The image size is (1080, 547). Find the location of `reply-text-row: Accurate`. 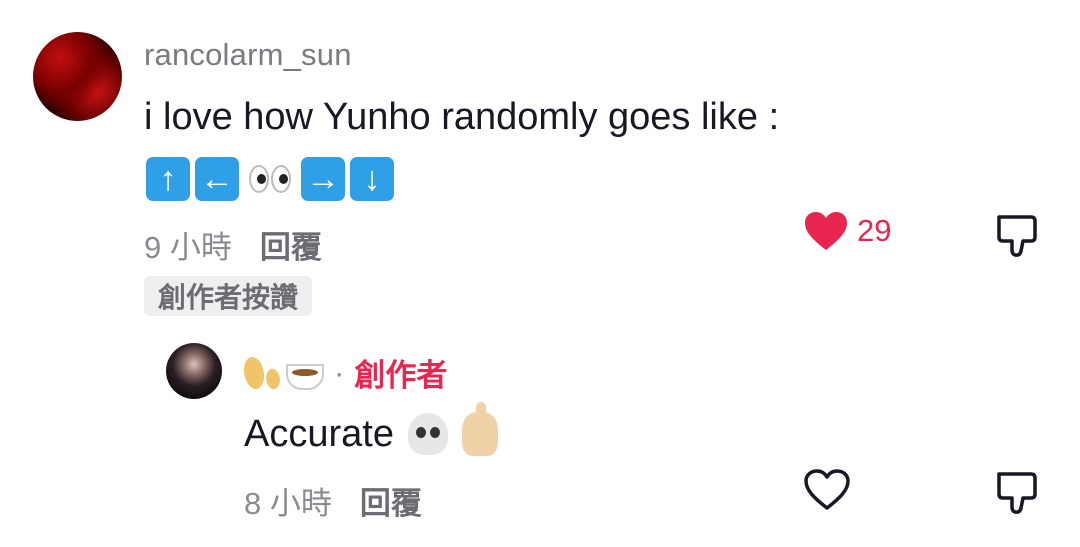

reply-text-row: Accurate is located at coordinates (371, 429).